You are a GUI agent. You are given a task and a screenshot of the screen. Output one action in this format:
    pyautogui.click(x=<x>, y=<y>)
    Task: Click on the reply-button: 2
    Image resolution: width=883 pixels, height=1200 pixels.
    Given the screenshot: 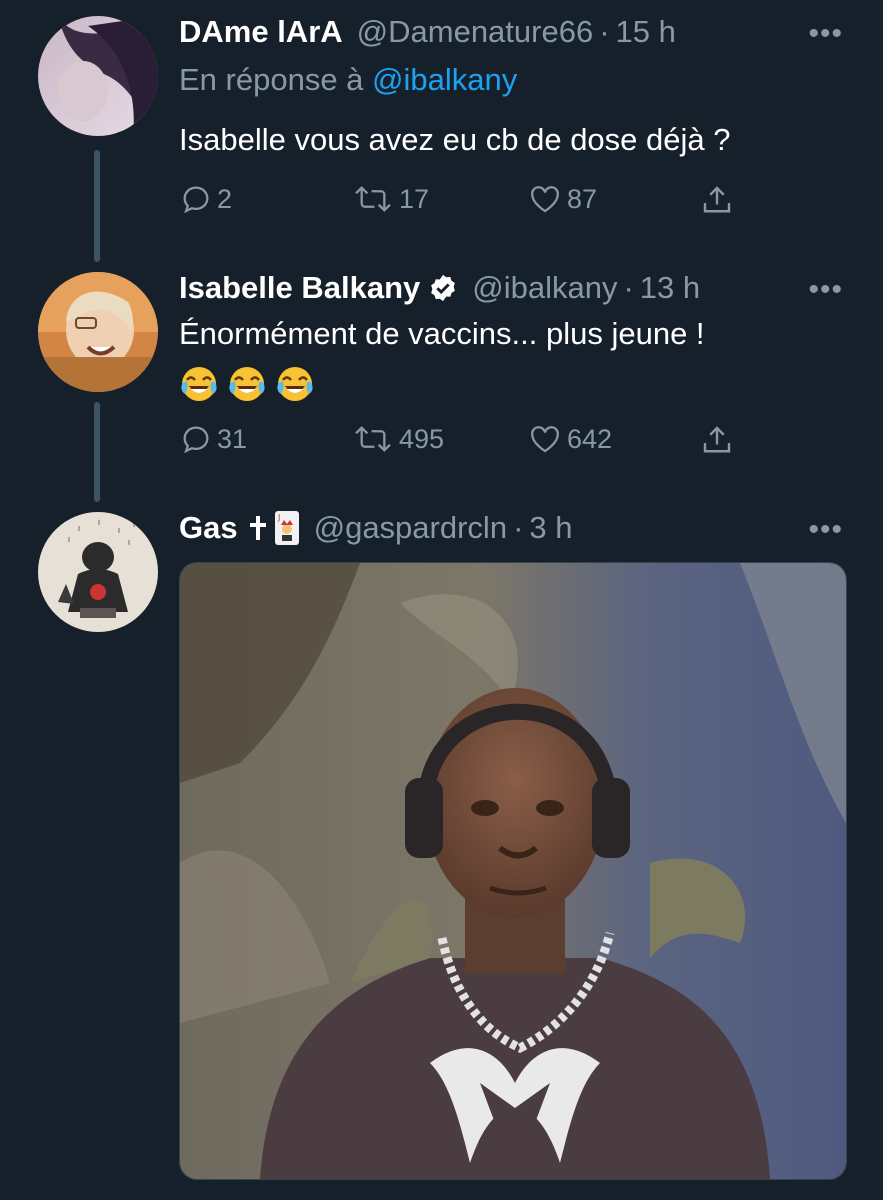 What is the action you would take?
    pyautogui.click(x=205, y=199)
    